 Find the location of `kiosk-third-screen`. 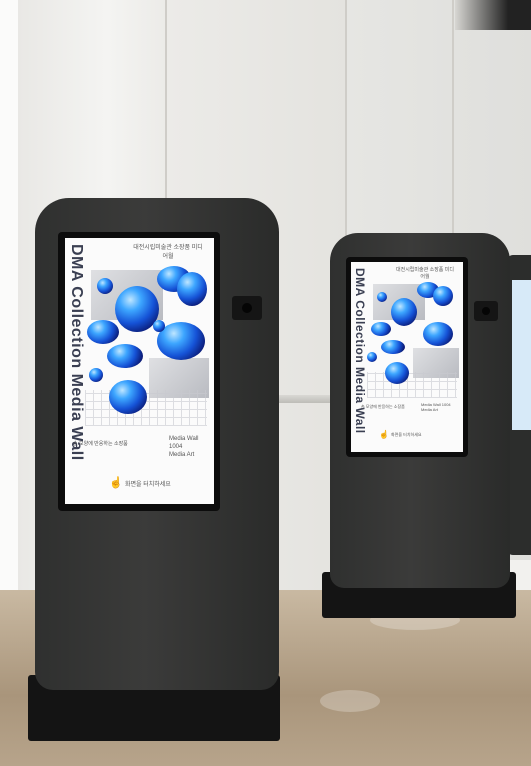

kiosk-third-screen is located at coordinates (521, 355).